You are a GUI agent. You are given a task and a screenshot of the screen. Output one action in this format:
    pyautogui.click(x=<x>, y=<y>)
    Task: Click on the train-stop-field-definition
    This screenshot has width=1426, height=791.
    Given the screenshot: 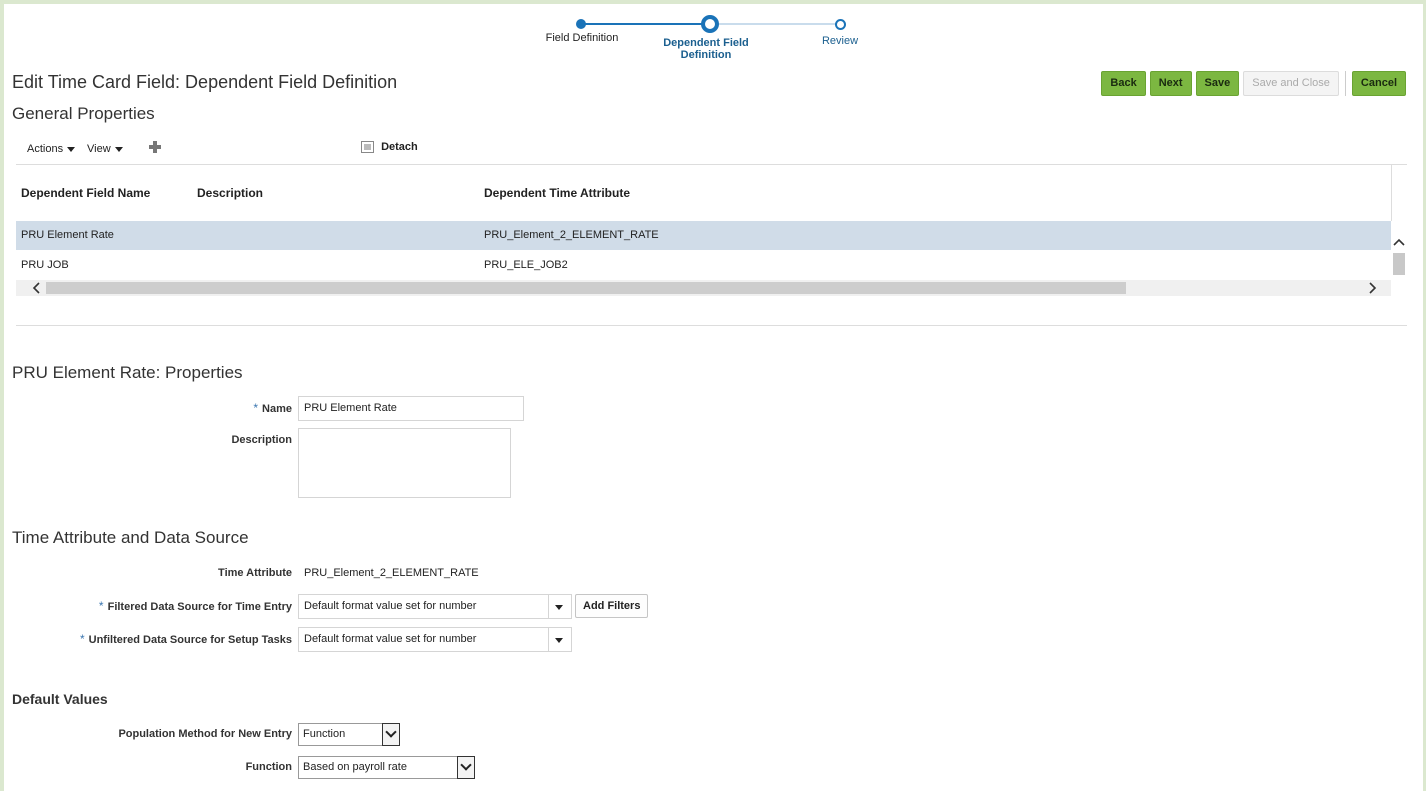 What is the action you would take?
    pyautogui.click(x=581, y=24)
    